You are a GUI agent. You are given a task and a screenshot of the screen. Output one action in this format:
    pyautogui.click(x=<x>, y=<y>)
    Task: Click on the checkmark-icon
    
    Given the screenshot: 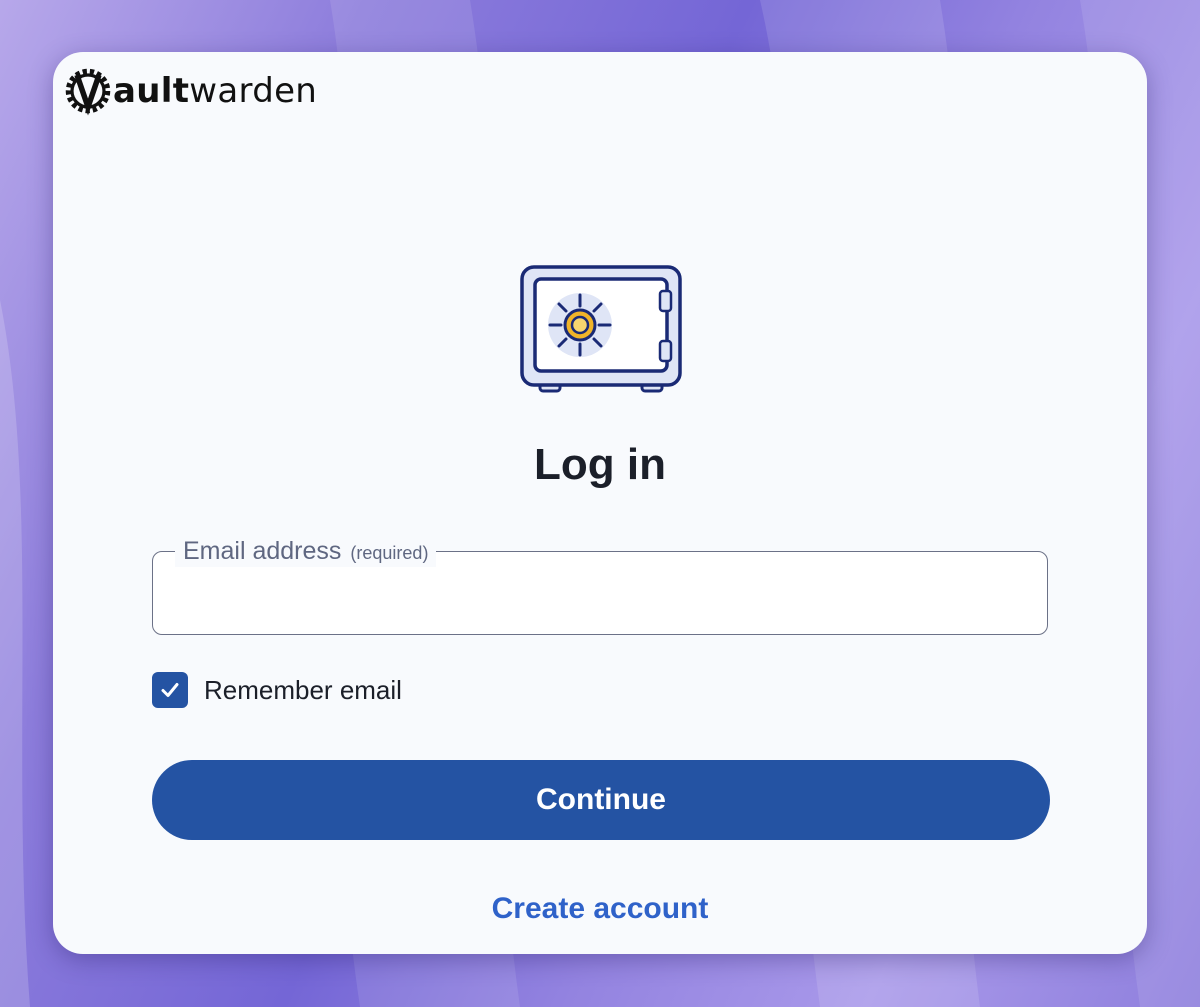 What is the action you would take?
    pyautogui.click(x=170, y=690)
    